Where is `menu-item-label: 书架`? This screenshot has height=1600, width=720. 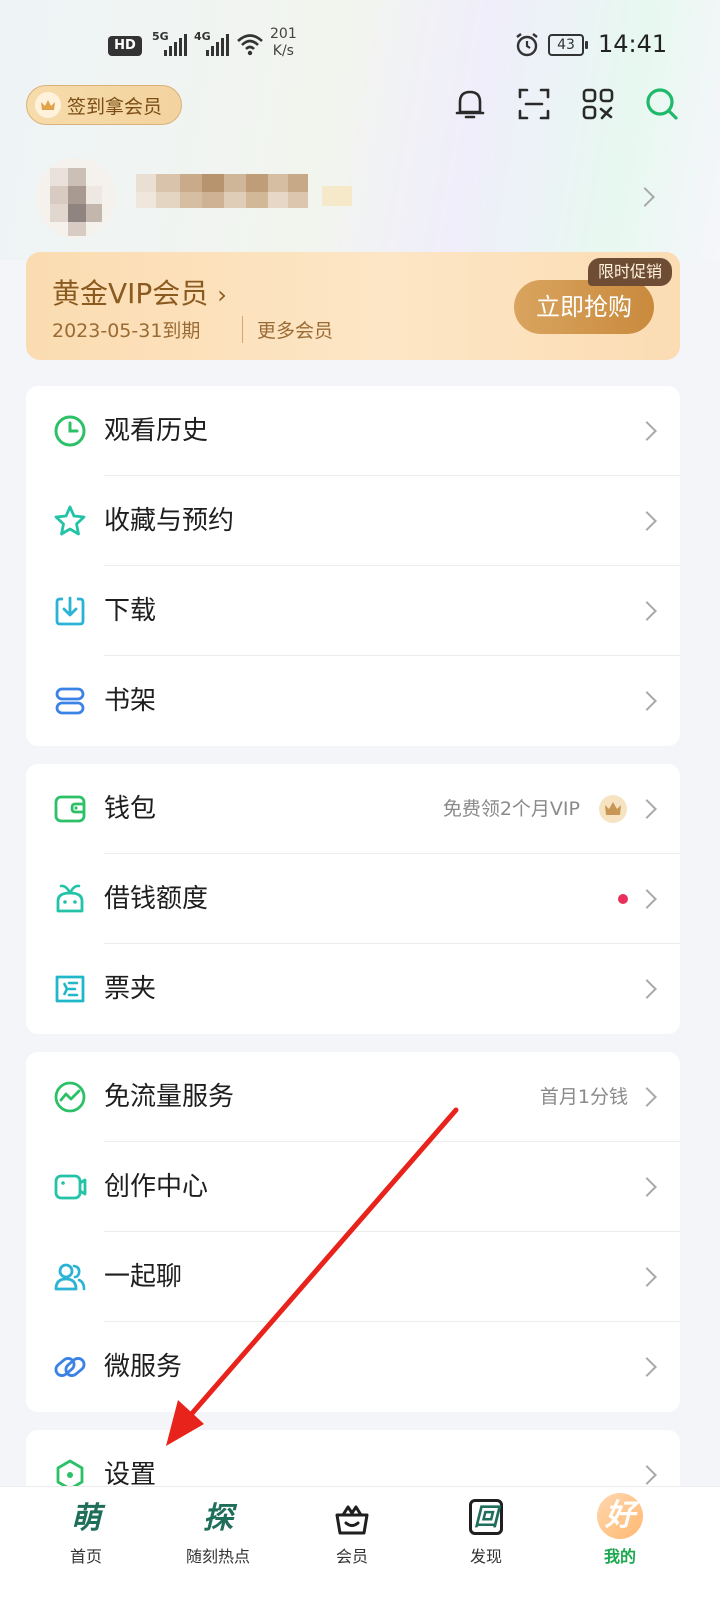
menu-item-label: 书架 is located at coordinates (130, 701).